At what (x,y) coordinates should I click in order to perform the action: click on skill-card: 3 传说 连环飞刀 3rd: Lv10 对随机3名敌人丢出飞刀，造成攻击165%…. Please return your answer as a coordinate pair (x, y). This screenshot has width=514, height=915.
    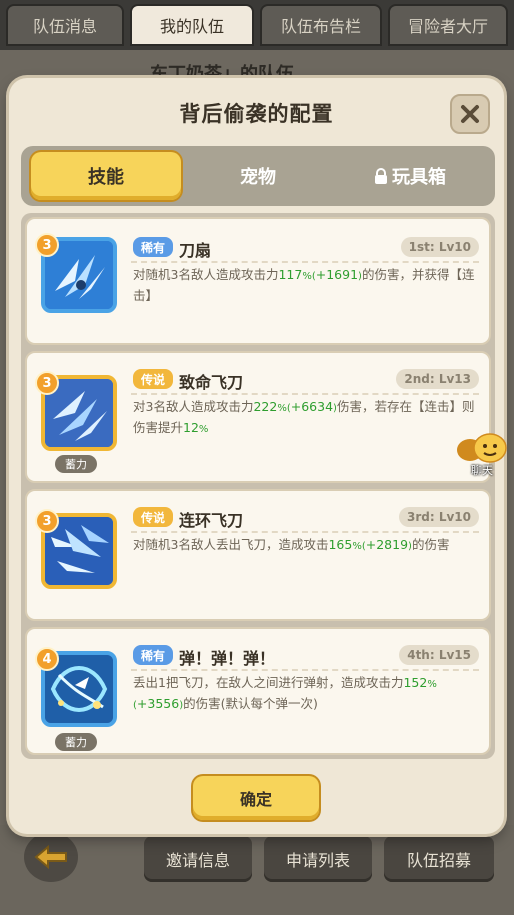
    Looking at the image, I should click on (258, 555).